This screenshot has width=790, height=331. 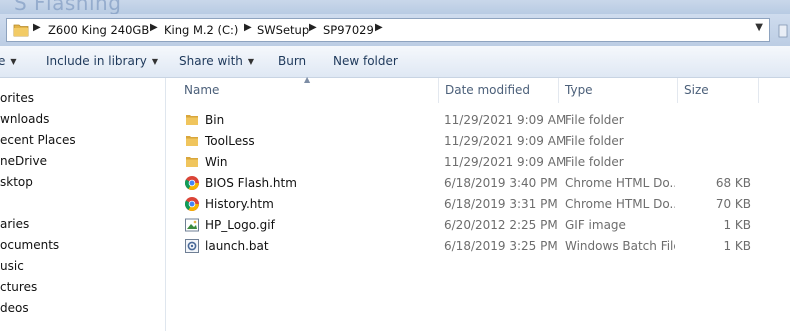 I want to click on nav-item-downloads: wnloads, so click(x=24, y=119).